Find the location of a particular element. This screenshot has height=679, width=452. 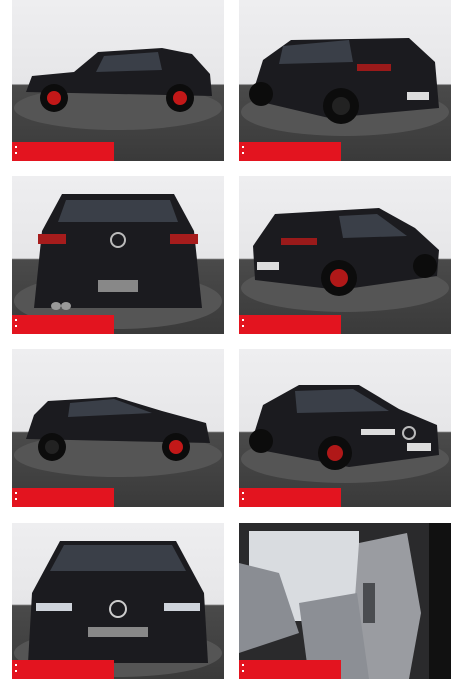

car-photo-interior is located at coordinates (345, 601).